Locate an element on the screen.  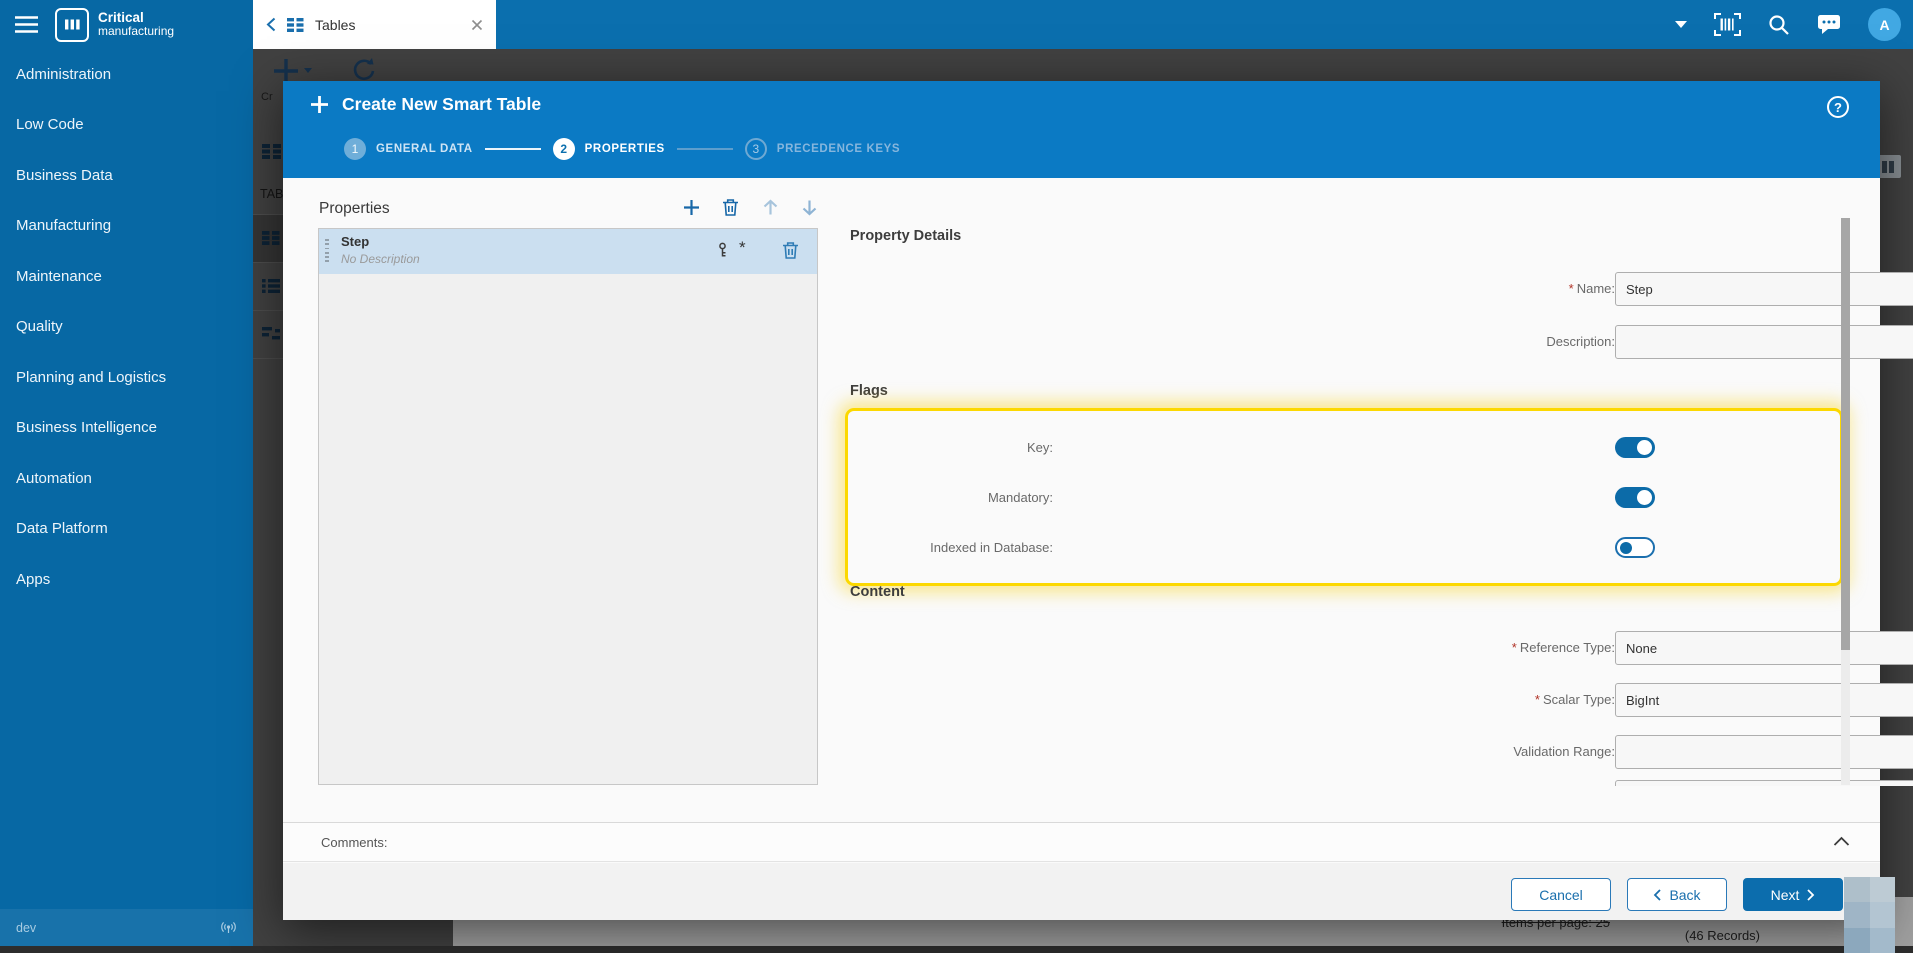
scalar-type-dropdown: BigInt is located at coordinates (1764, 700).